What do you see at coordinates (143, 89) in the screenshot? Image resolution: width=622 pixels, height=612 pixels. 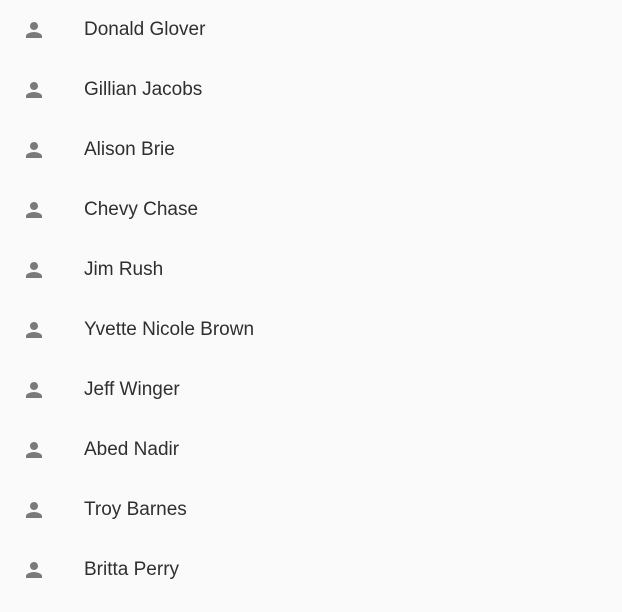 I see `list-item-label: Gillian Jacobs` at bounding box center [143, 89].